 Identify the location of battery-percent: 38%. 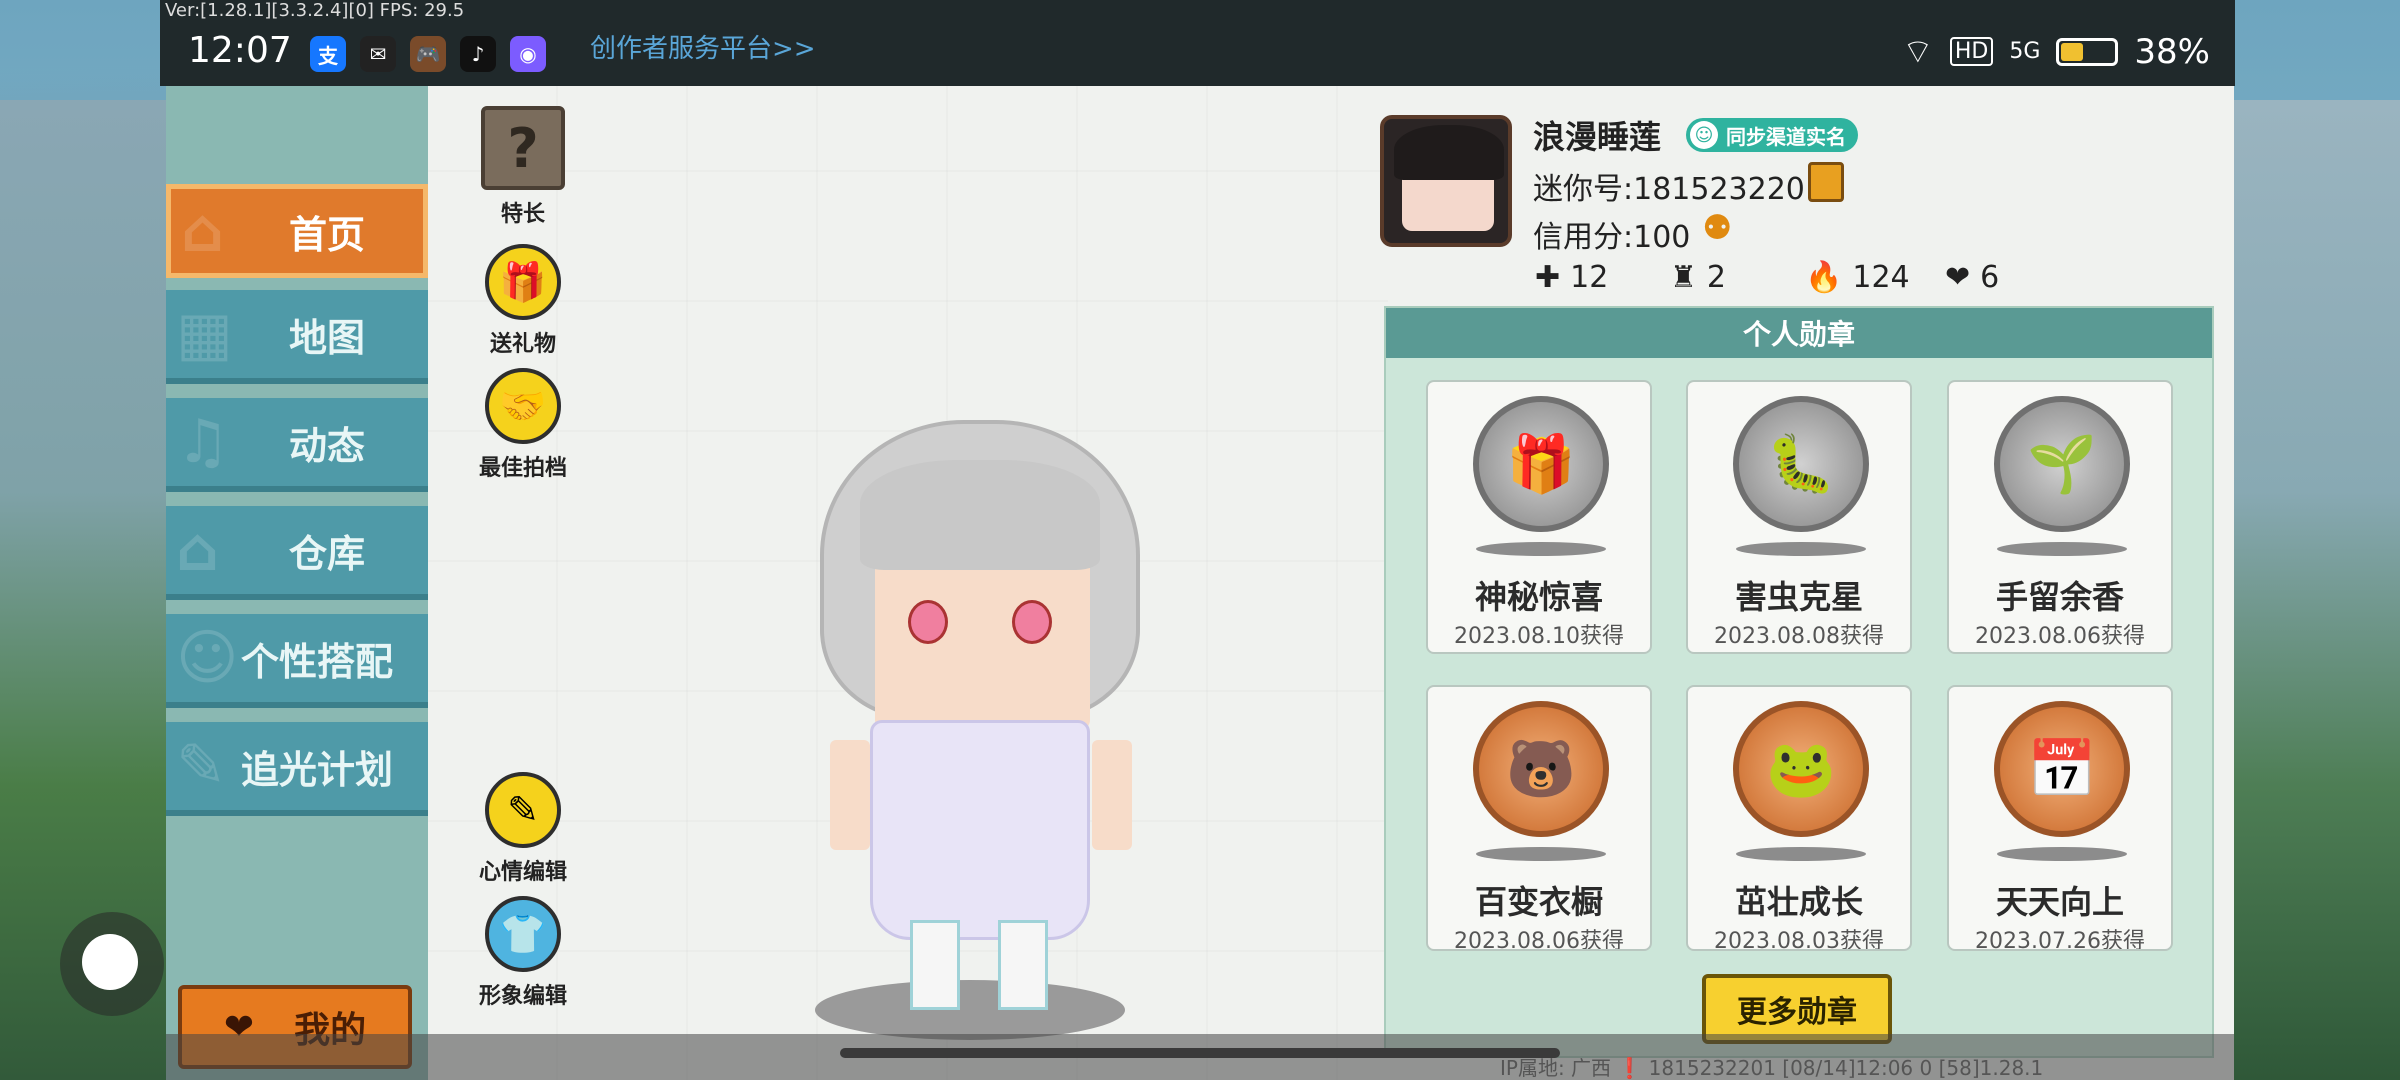
(2172, 51).